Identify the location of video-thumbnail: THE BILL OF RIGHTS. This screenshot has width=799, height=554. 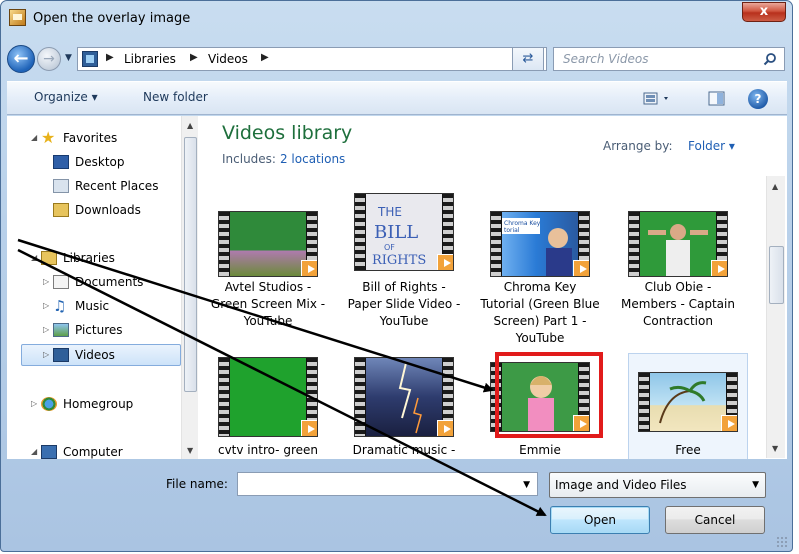
(404, 232).